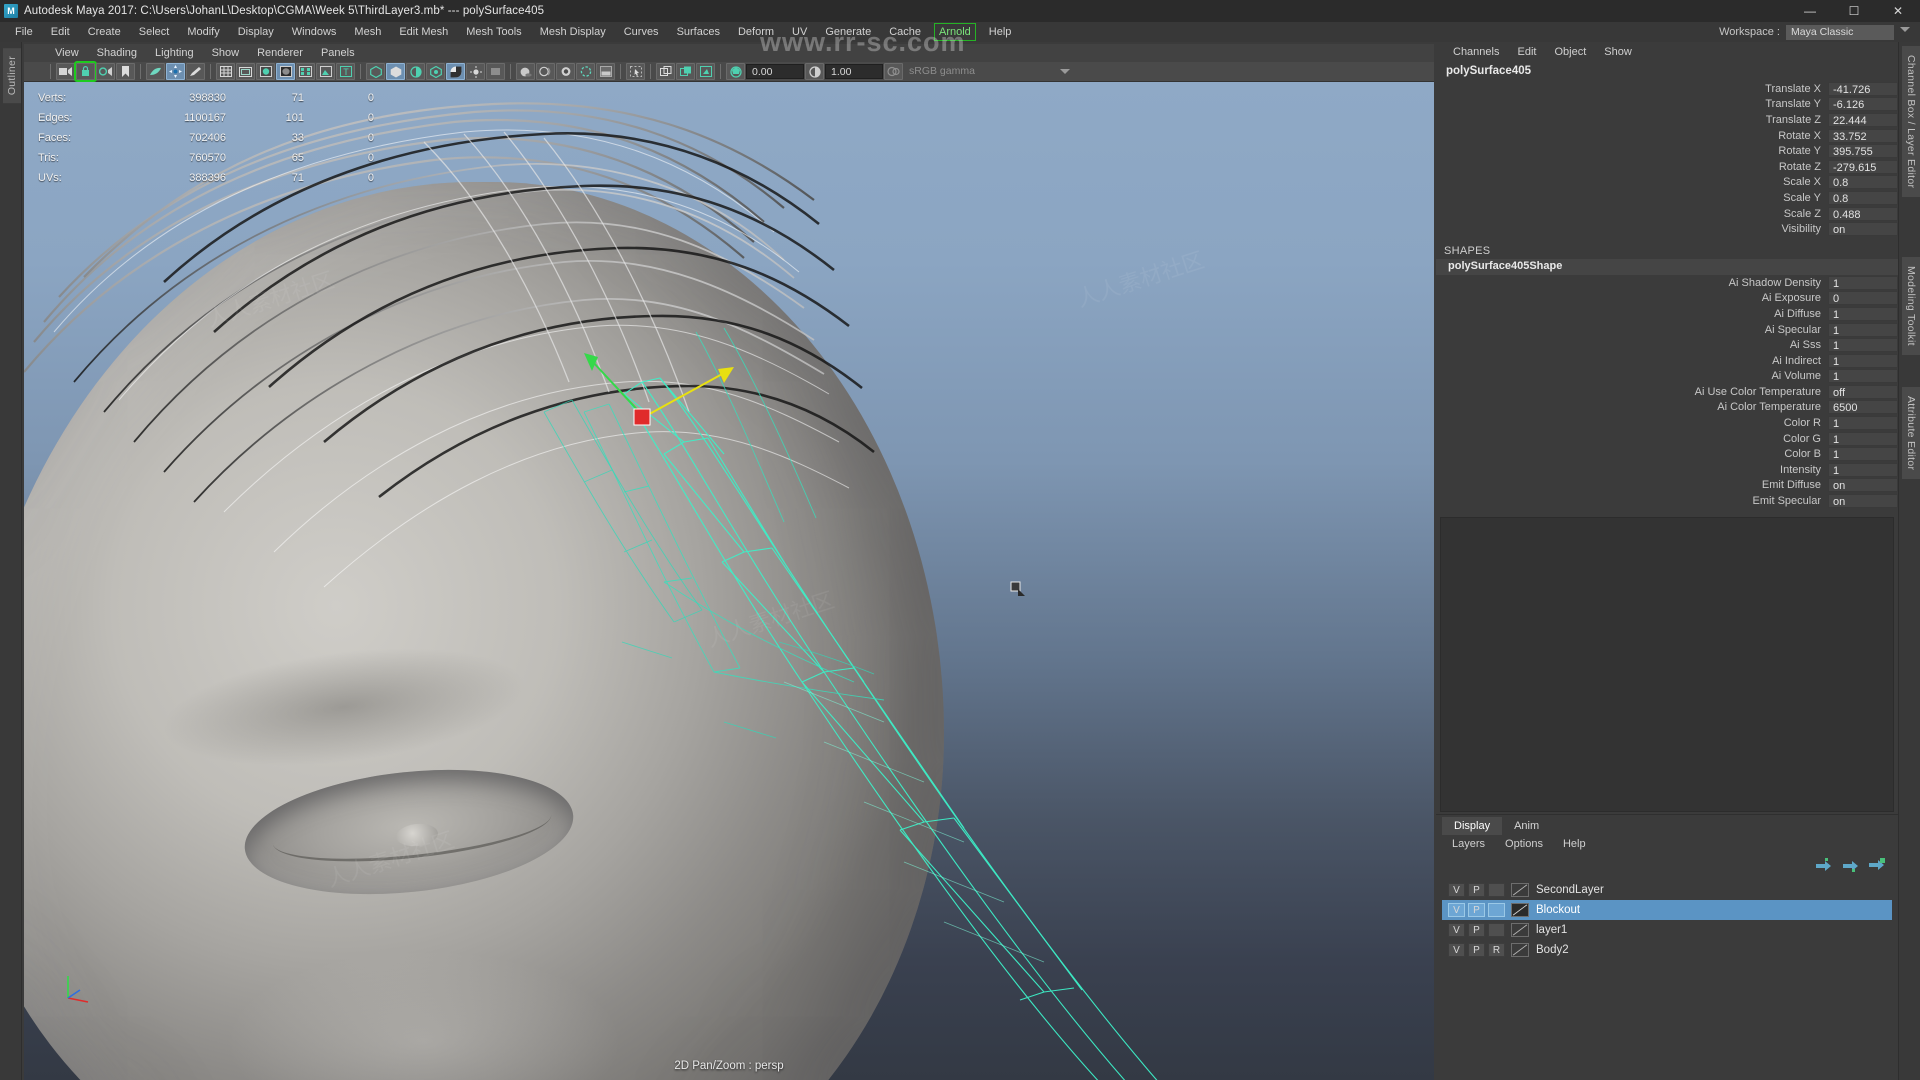 The height and width of the screenshot is (1080, 1920). What do you see at coordinates (493, 32) in the screenshot?
I see `menu-item-mesh-tools: Mesh Tools` at bounding box center [493, 32].